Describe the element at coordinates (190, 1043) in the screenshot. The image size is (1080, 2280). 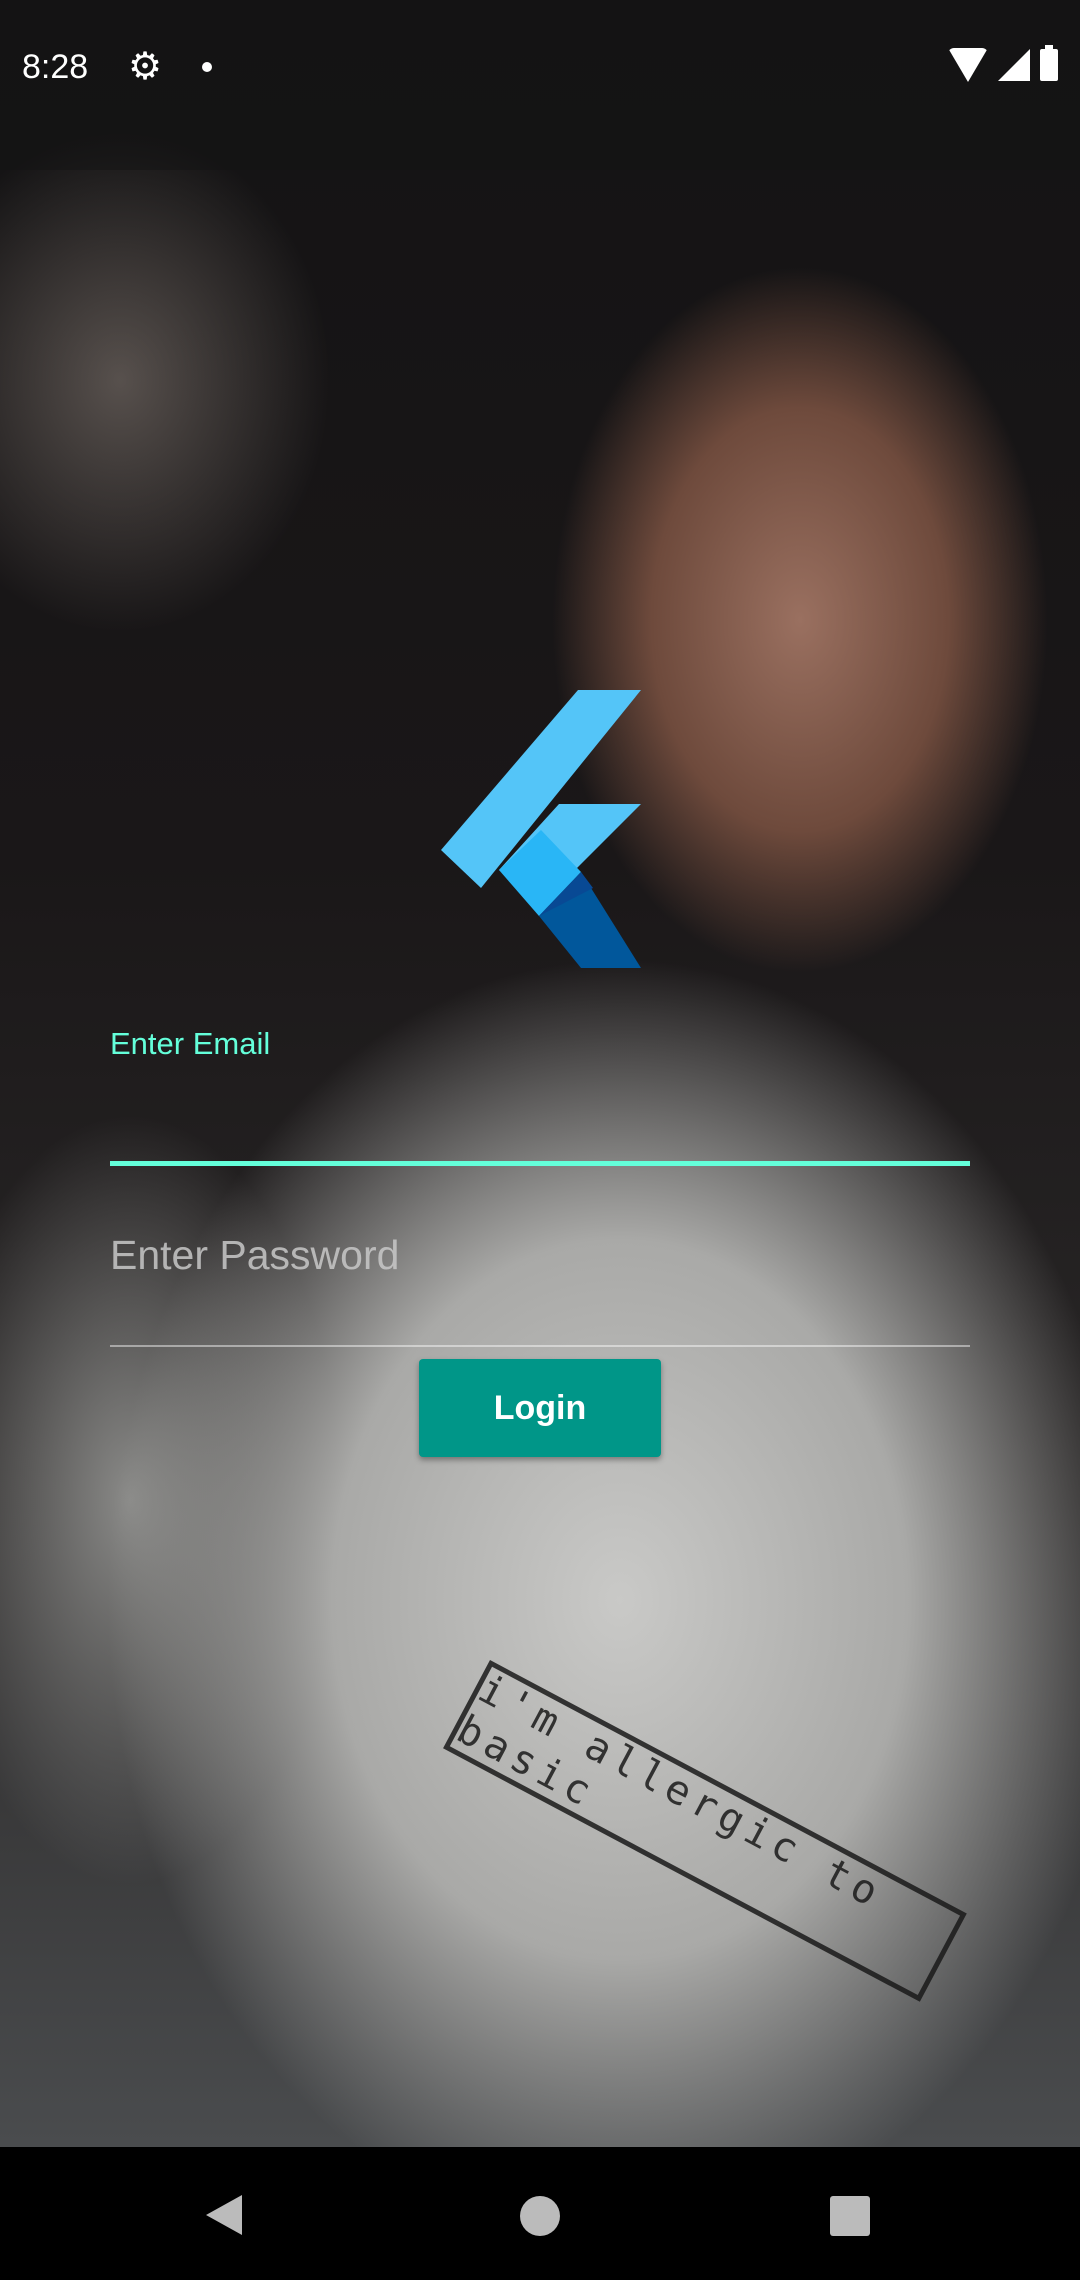
I see `email-label: Enter Email` at that location.